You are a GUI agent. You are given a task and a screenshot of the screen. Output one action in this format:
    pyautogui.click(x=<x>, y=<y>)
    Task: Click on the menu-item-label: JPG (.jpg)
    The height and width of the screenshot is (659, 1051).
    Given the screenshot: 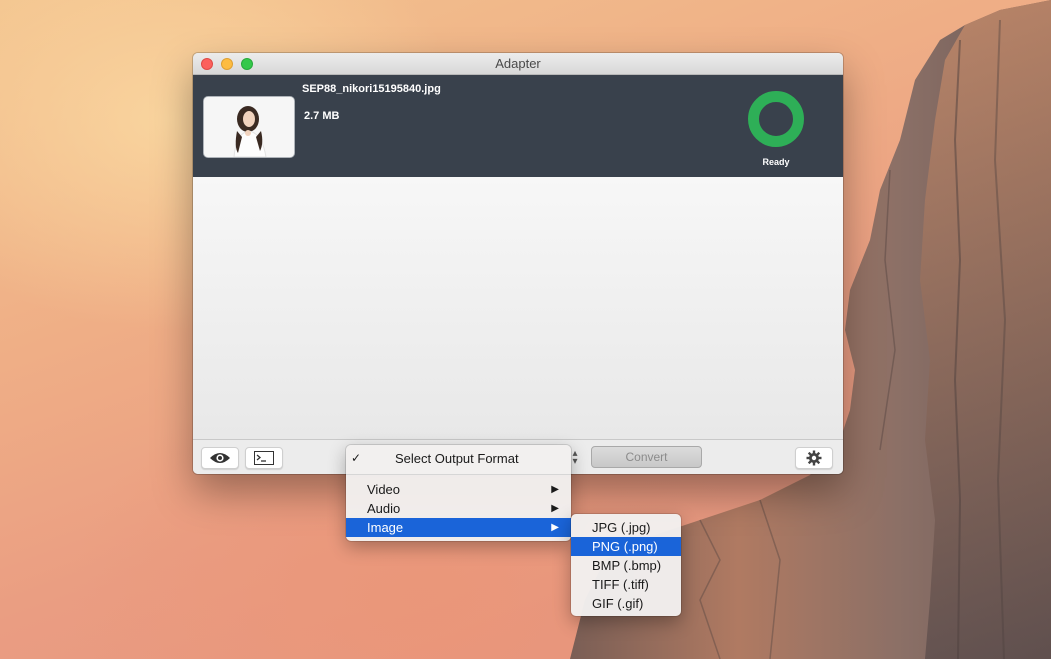 What is the action you would take?
    pyautogui.click(x=621, y=527)
    